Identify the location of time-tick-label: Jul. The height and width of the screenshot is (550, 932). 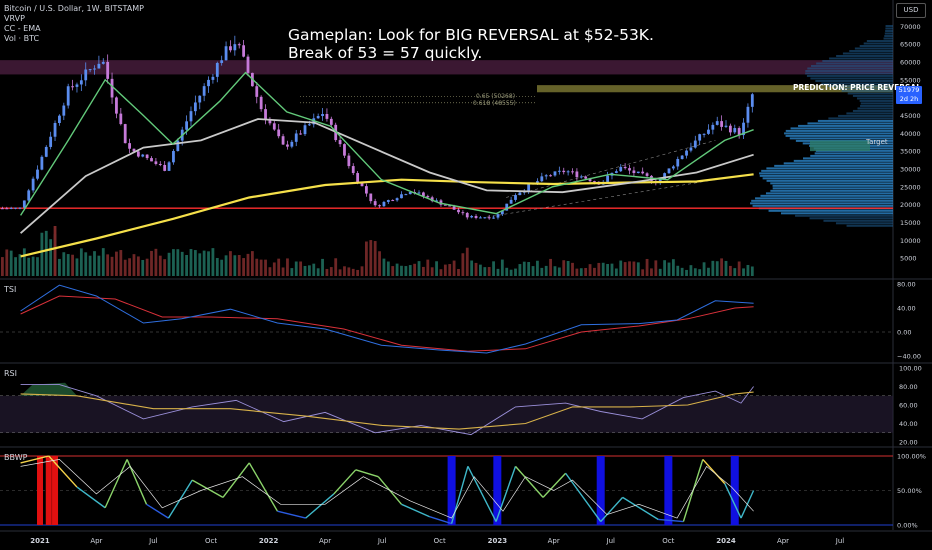
(382, 541).